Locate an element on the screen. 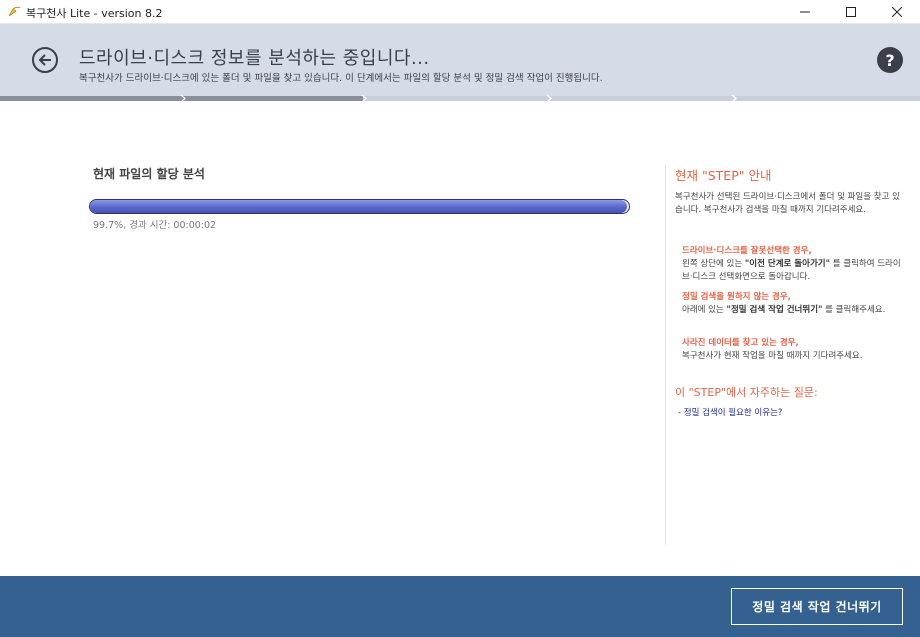  app-icon is located at coordinates (14, 11).